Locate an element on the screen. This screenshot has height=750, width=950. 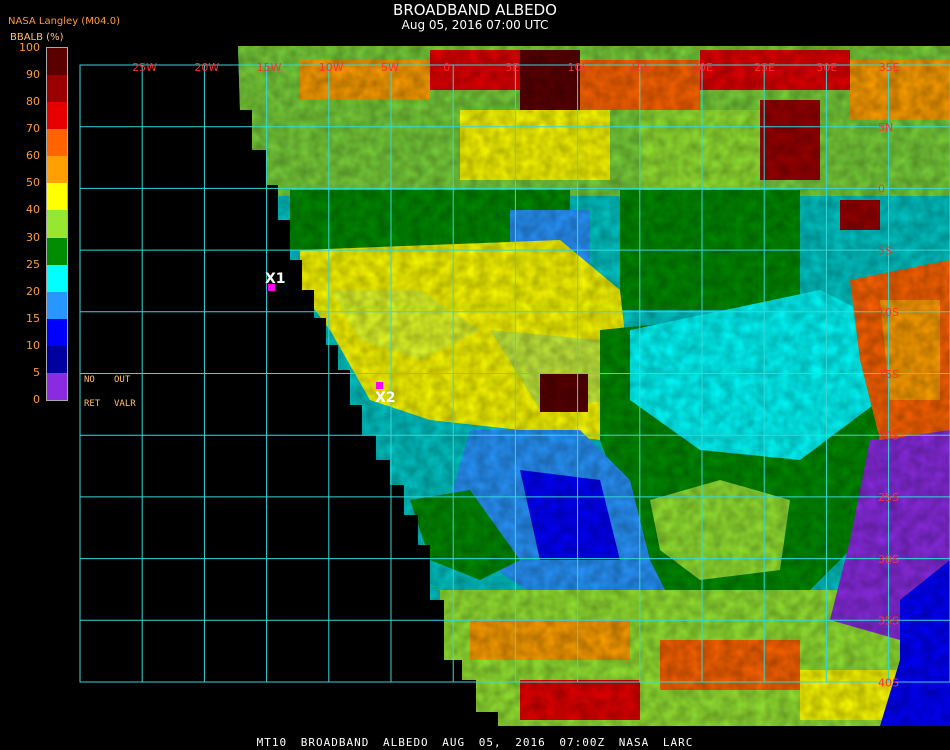
colorbar-tick-label: 15 is located at coordinates (33, 318).